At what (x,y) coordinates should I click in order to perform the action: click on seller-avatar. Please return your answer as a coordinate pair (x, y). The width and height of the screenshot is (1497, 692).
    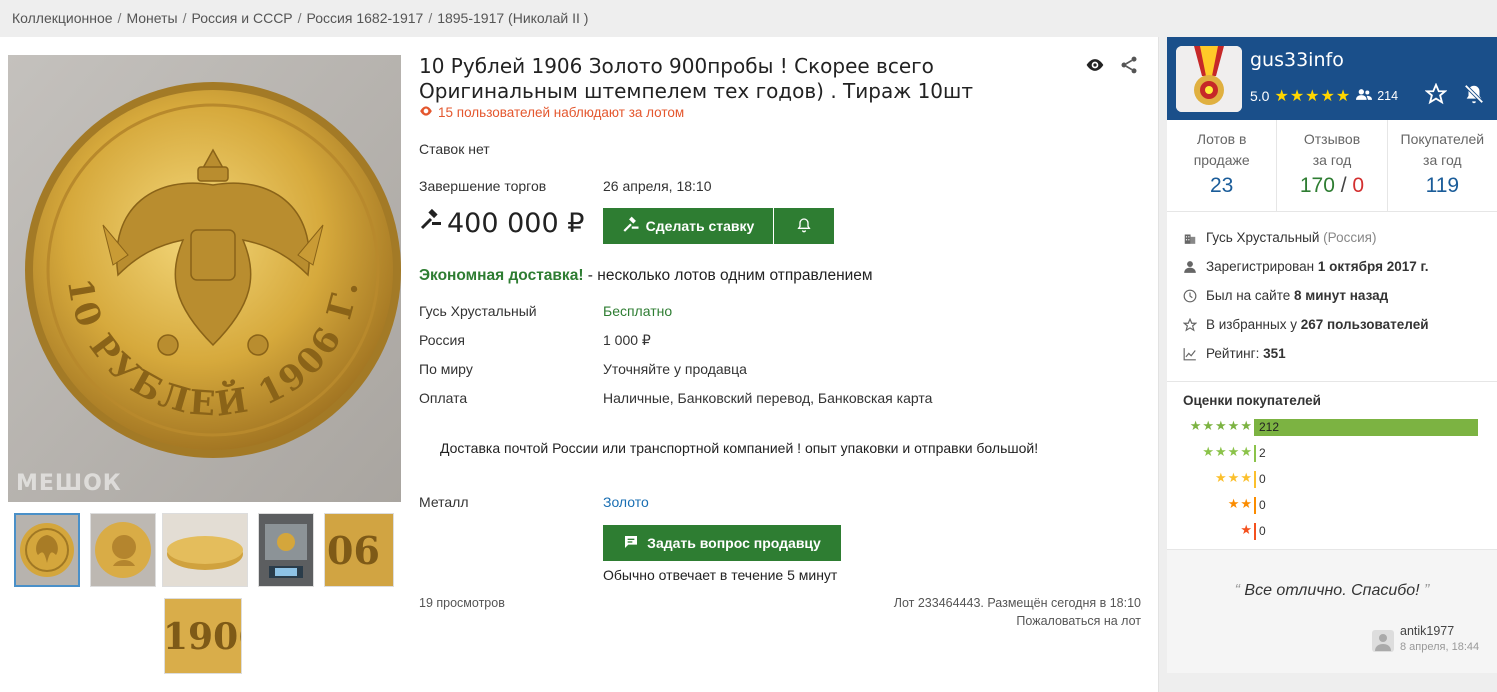
    Looking at the image, I should click on (1209, 79).